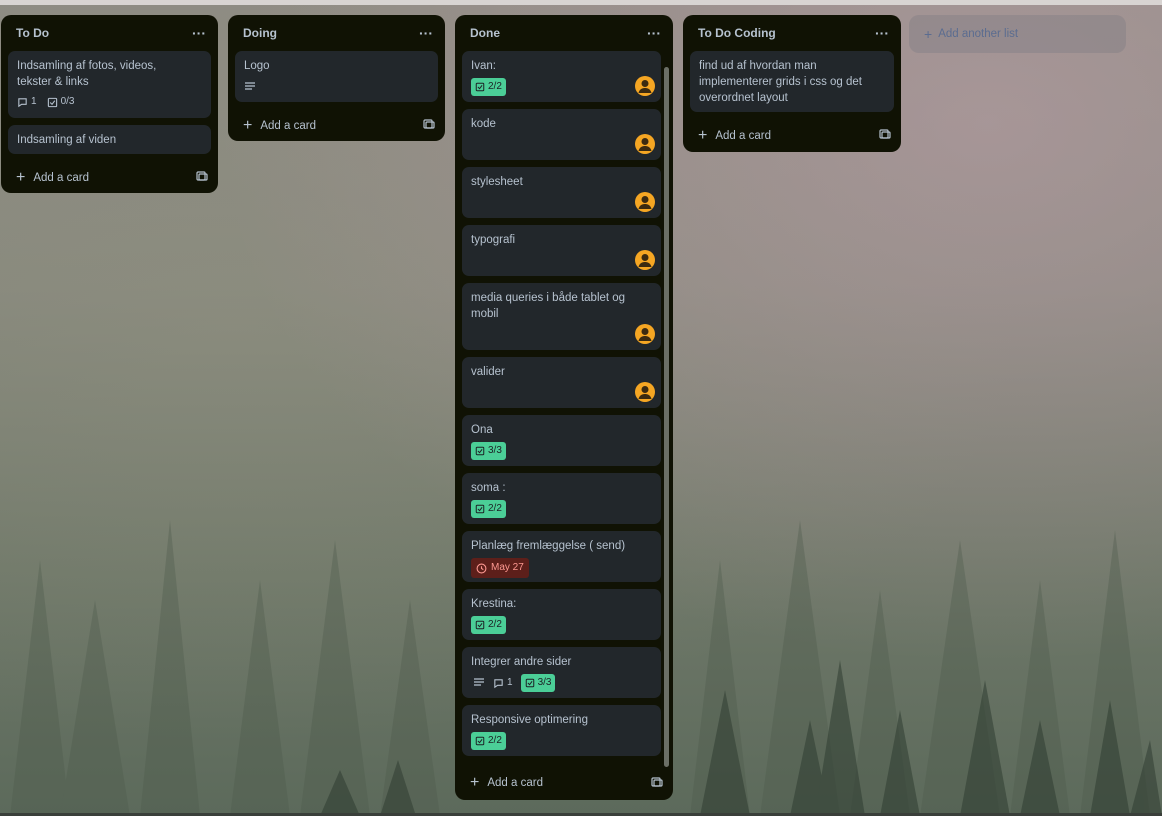 This screenshot has height=816, width=1162. I want to click on card-title: Indsamling af viden, so click(67, 140).